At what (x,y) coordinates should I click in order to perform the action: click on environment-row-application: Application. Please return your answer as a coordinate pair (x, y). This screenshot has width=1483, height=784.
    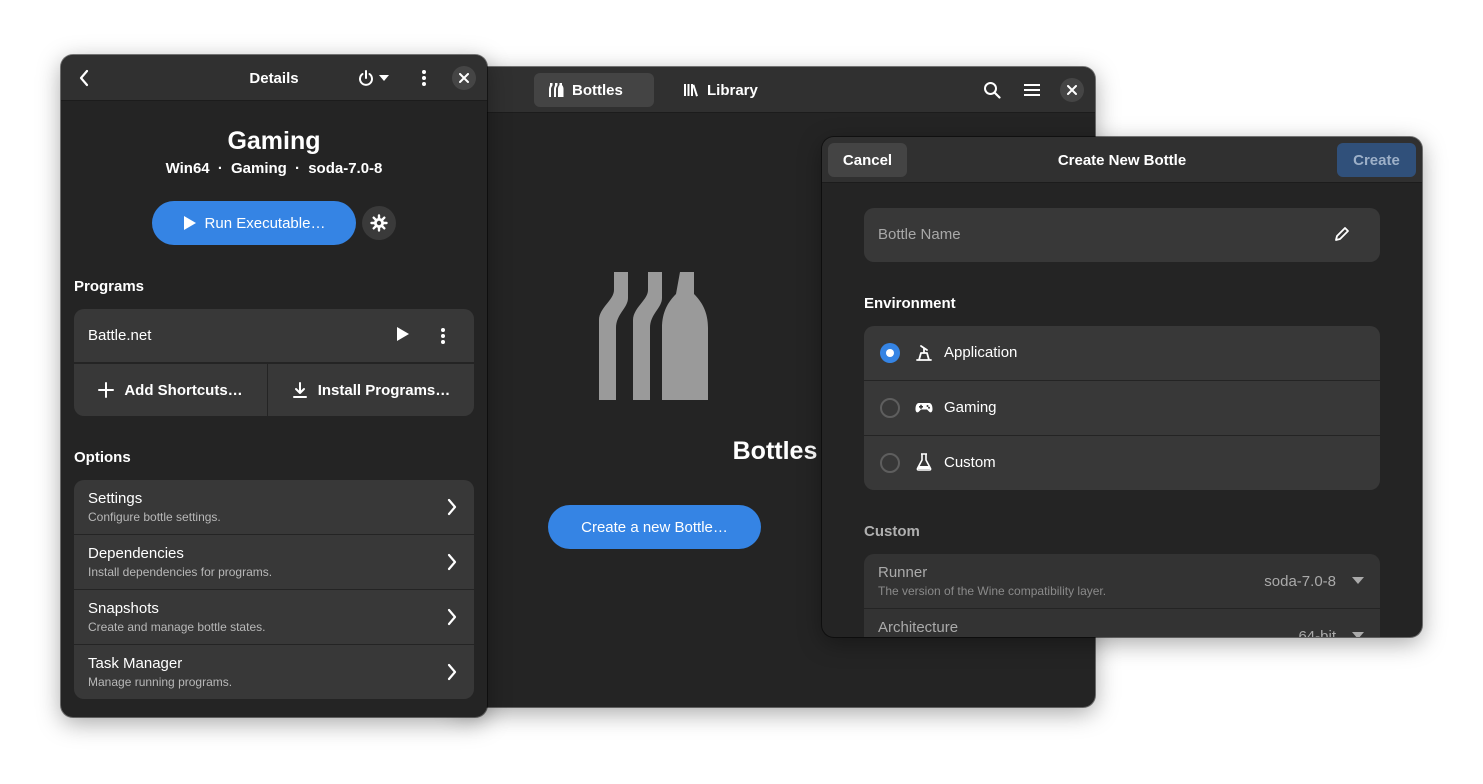
    Looking at the image, I should click on (1122, 353).